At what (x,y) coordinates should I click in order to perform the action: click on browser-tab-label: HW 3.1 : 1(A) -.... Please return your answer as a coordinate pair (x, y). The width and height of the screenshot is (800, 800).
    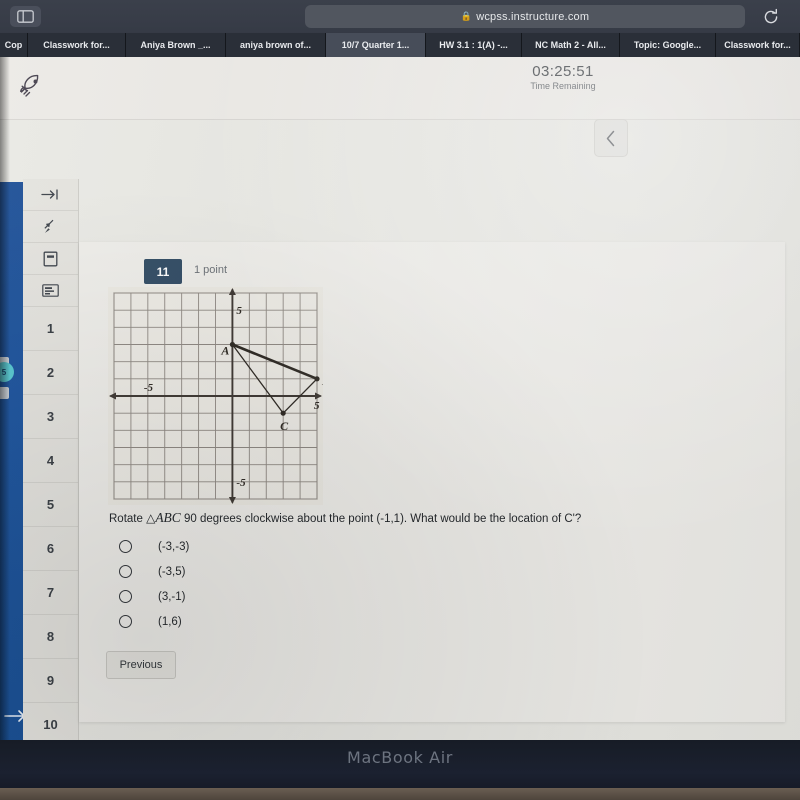
    Looking at the image, I should click on (473, 45).